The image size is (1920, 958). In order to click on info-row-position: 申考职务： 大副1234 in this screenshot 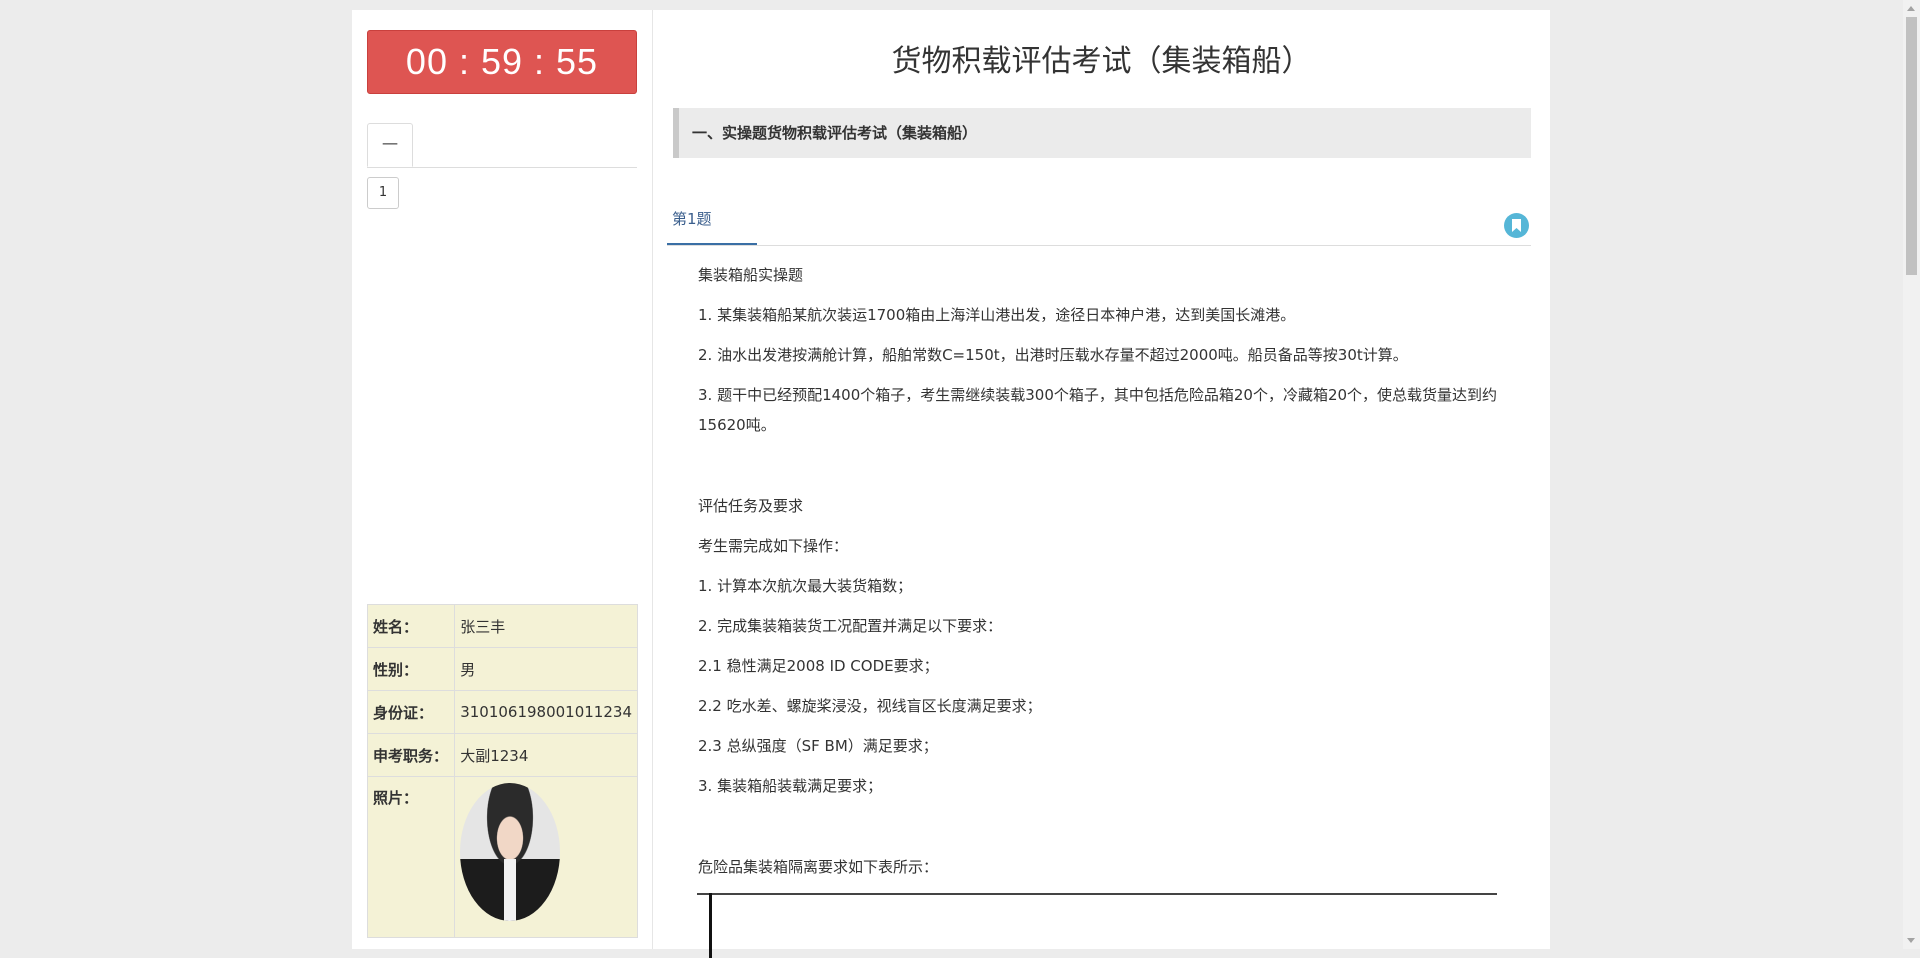, I will do `click(502, 755)`.